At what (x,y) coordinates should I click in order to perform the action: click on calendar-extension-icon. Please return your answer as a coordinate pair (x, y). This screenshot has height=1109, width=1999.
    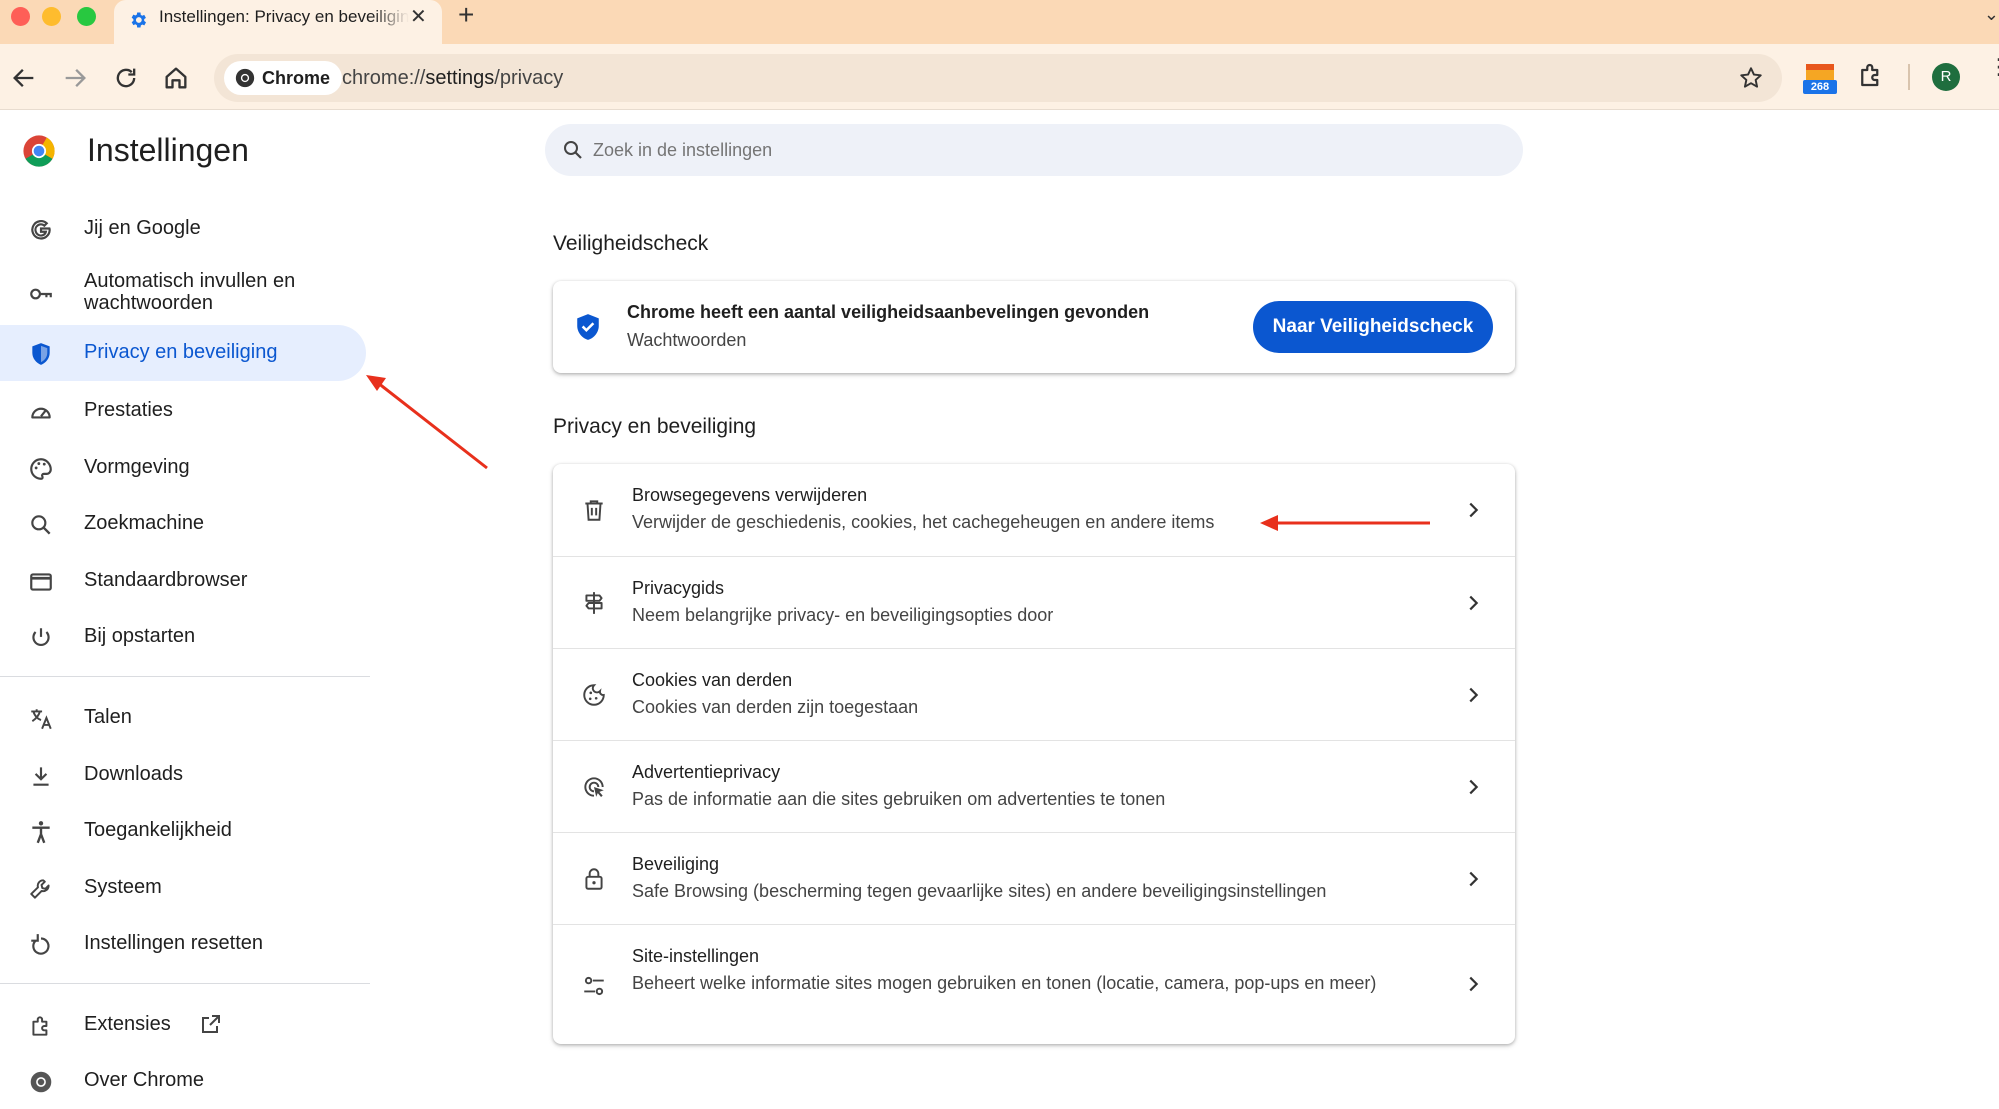
    Looking at the image, I should click on (1820, 73).